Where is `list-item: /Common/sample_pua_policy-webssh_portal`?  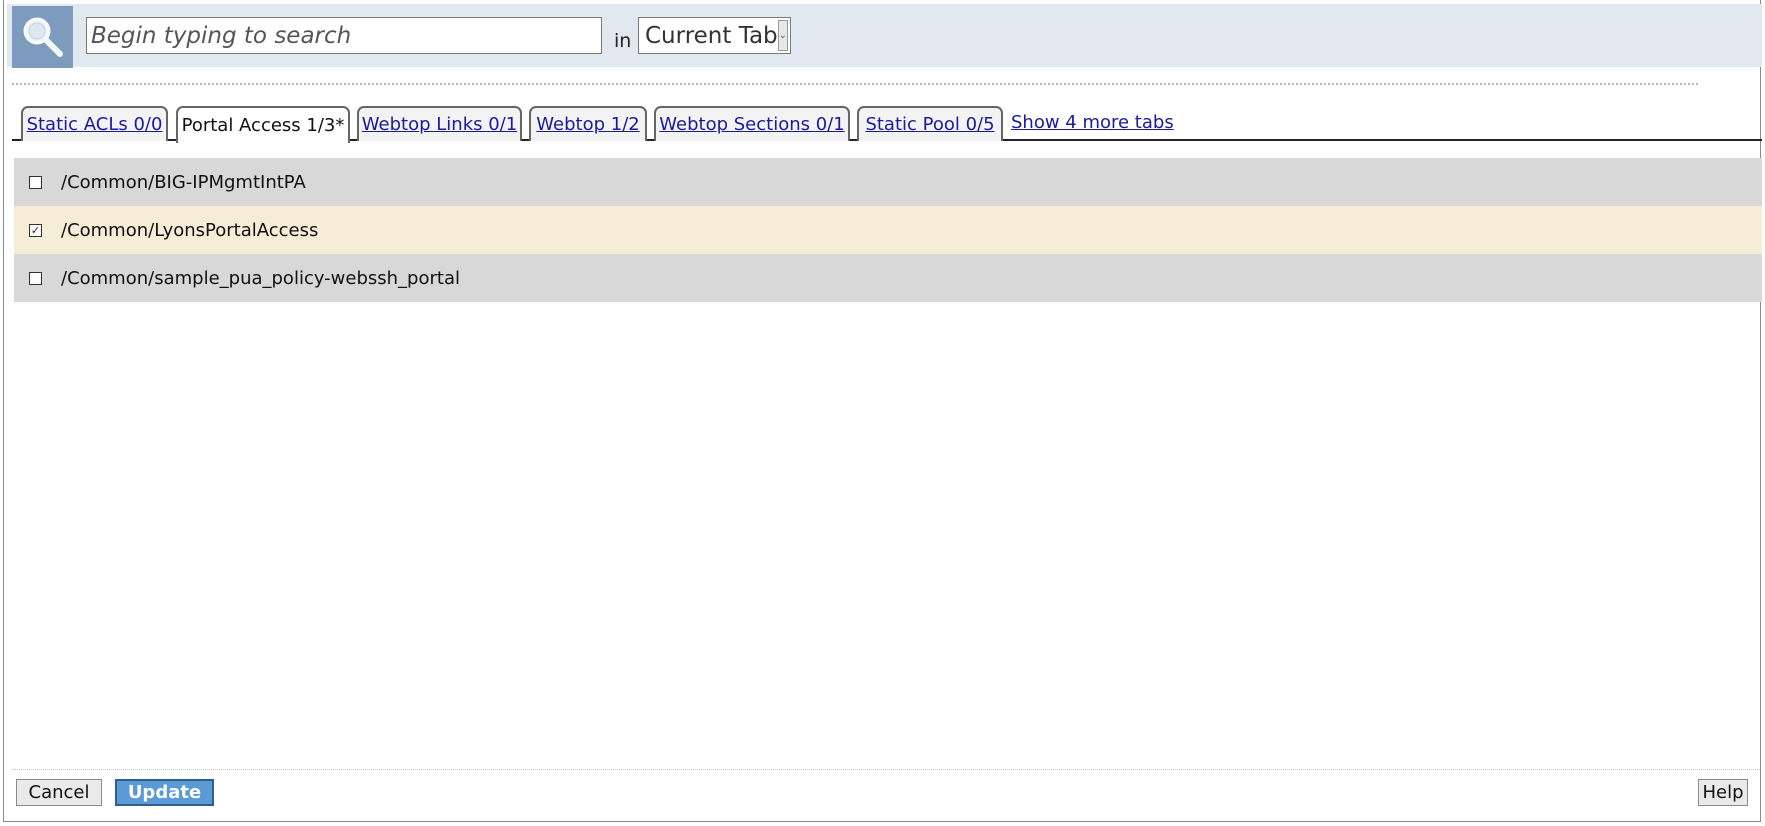 list-item: /Common/sample_pua_policy-webssh_portal is located at coordinates (888, 278).